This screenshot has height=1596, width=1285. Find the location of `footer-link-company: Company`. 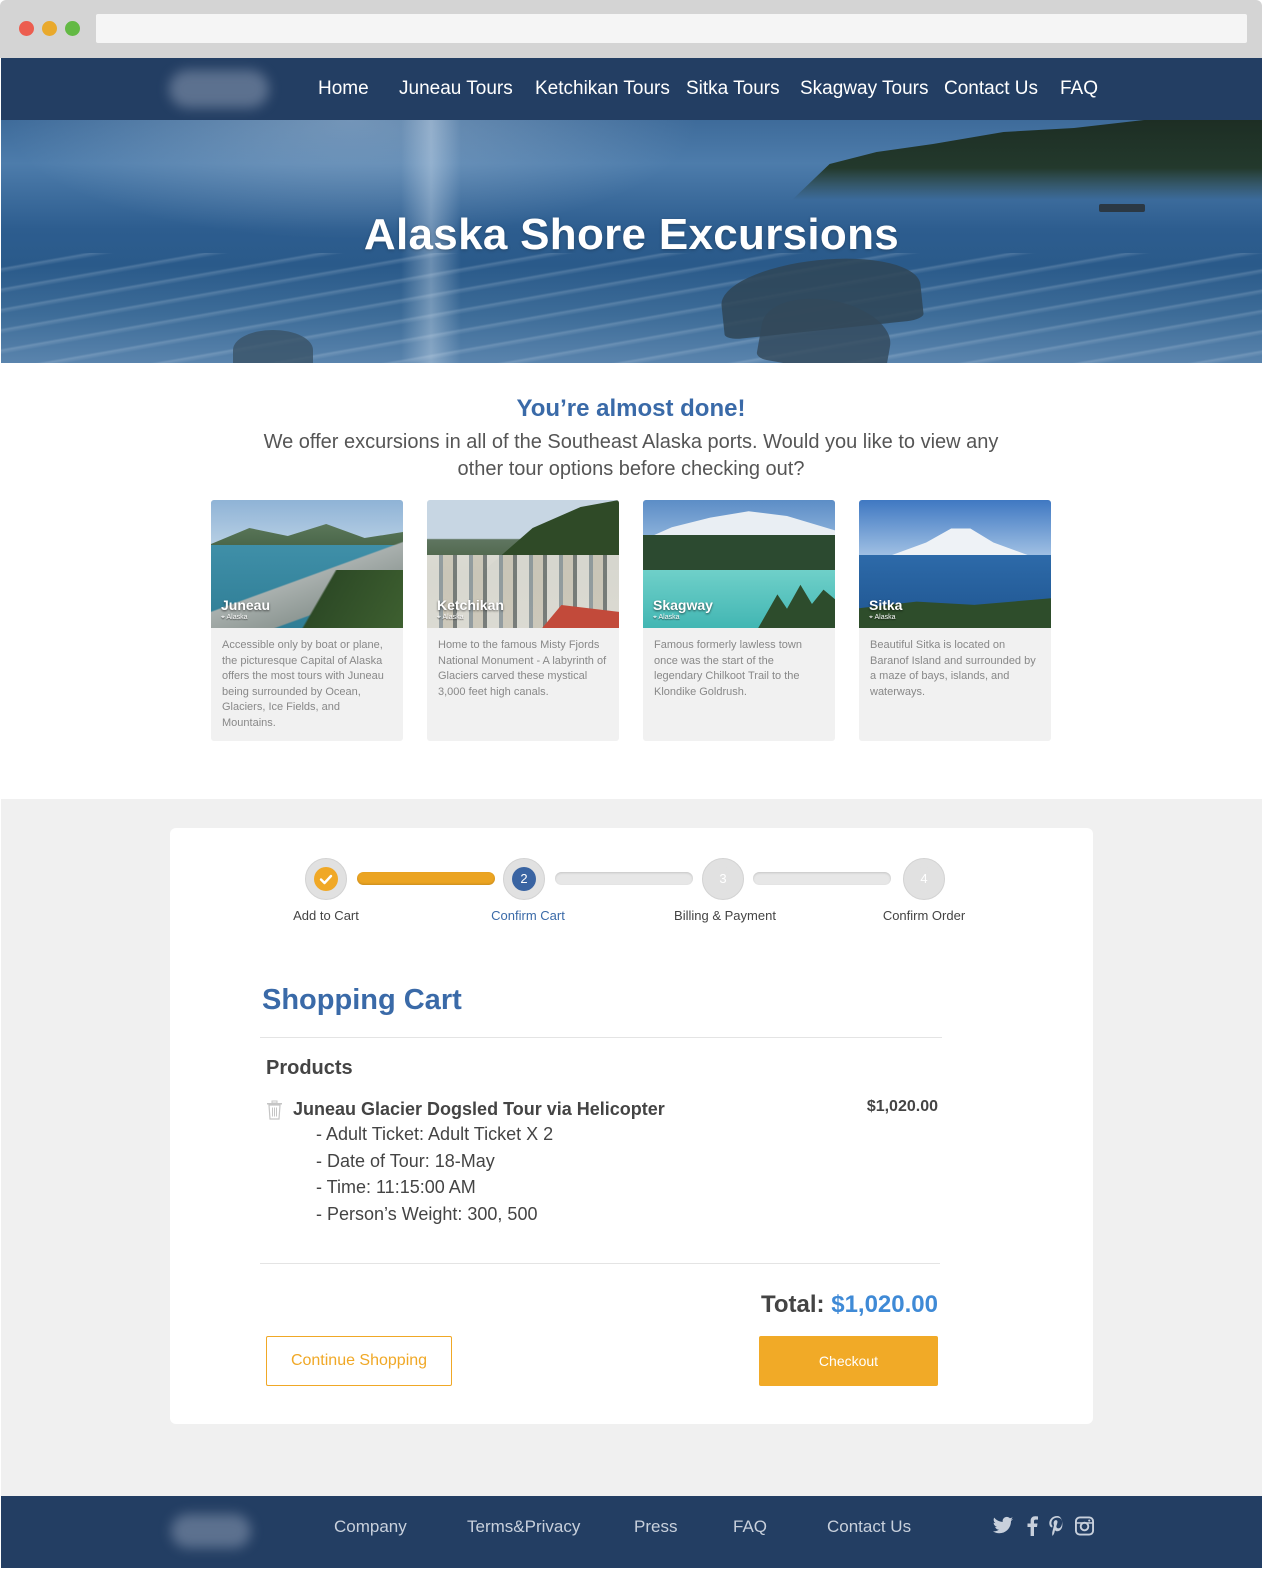

footer-link-company: Company is located at coordinates (370, 1527).